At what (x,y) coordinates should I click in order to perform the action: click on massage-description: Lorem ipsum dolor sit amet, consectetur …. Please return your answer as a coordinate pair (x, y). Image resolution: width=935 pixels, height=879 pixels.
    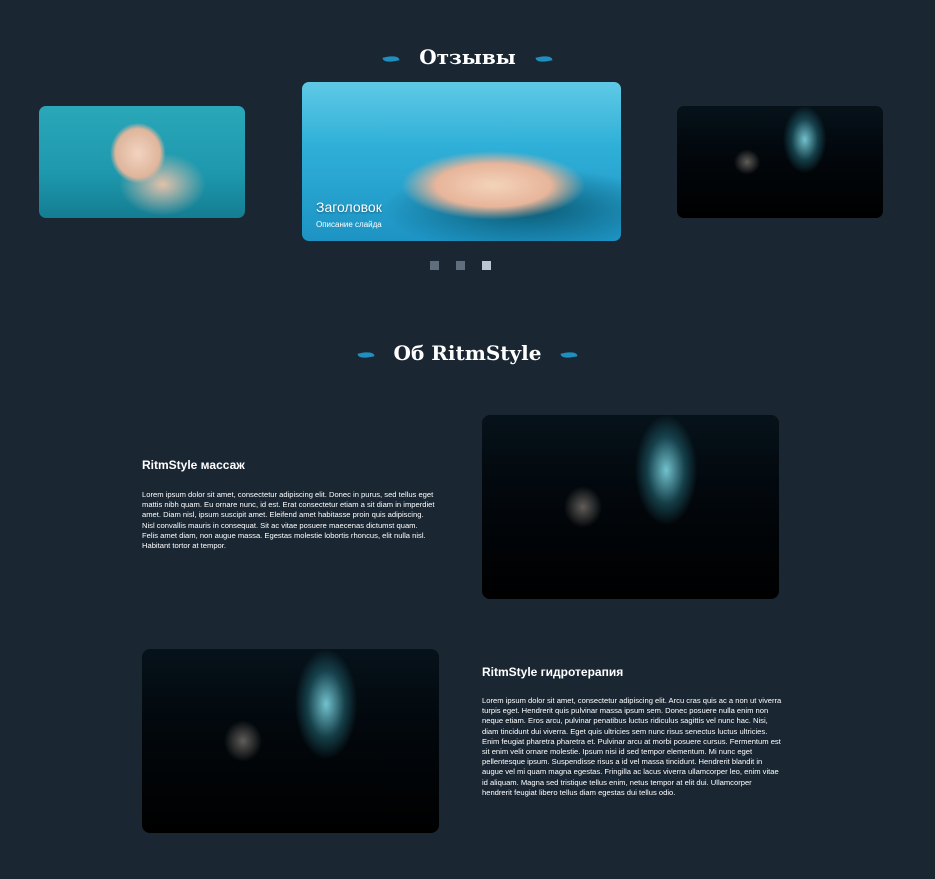
    Looking at the image, I should click on (288, 520).